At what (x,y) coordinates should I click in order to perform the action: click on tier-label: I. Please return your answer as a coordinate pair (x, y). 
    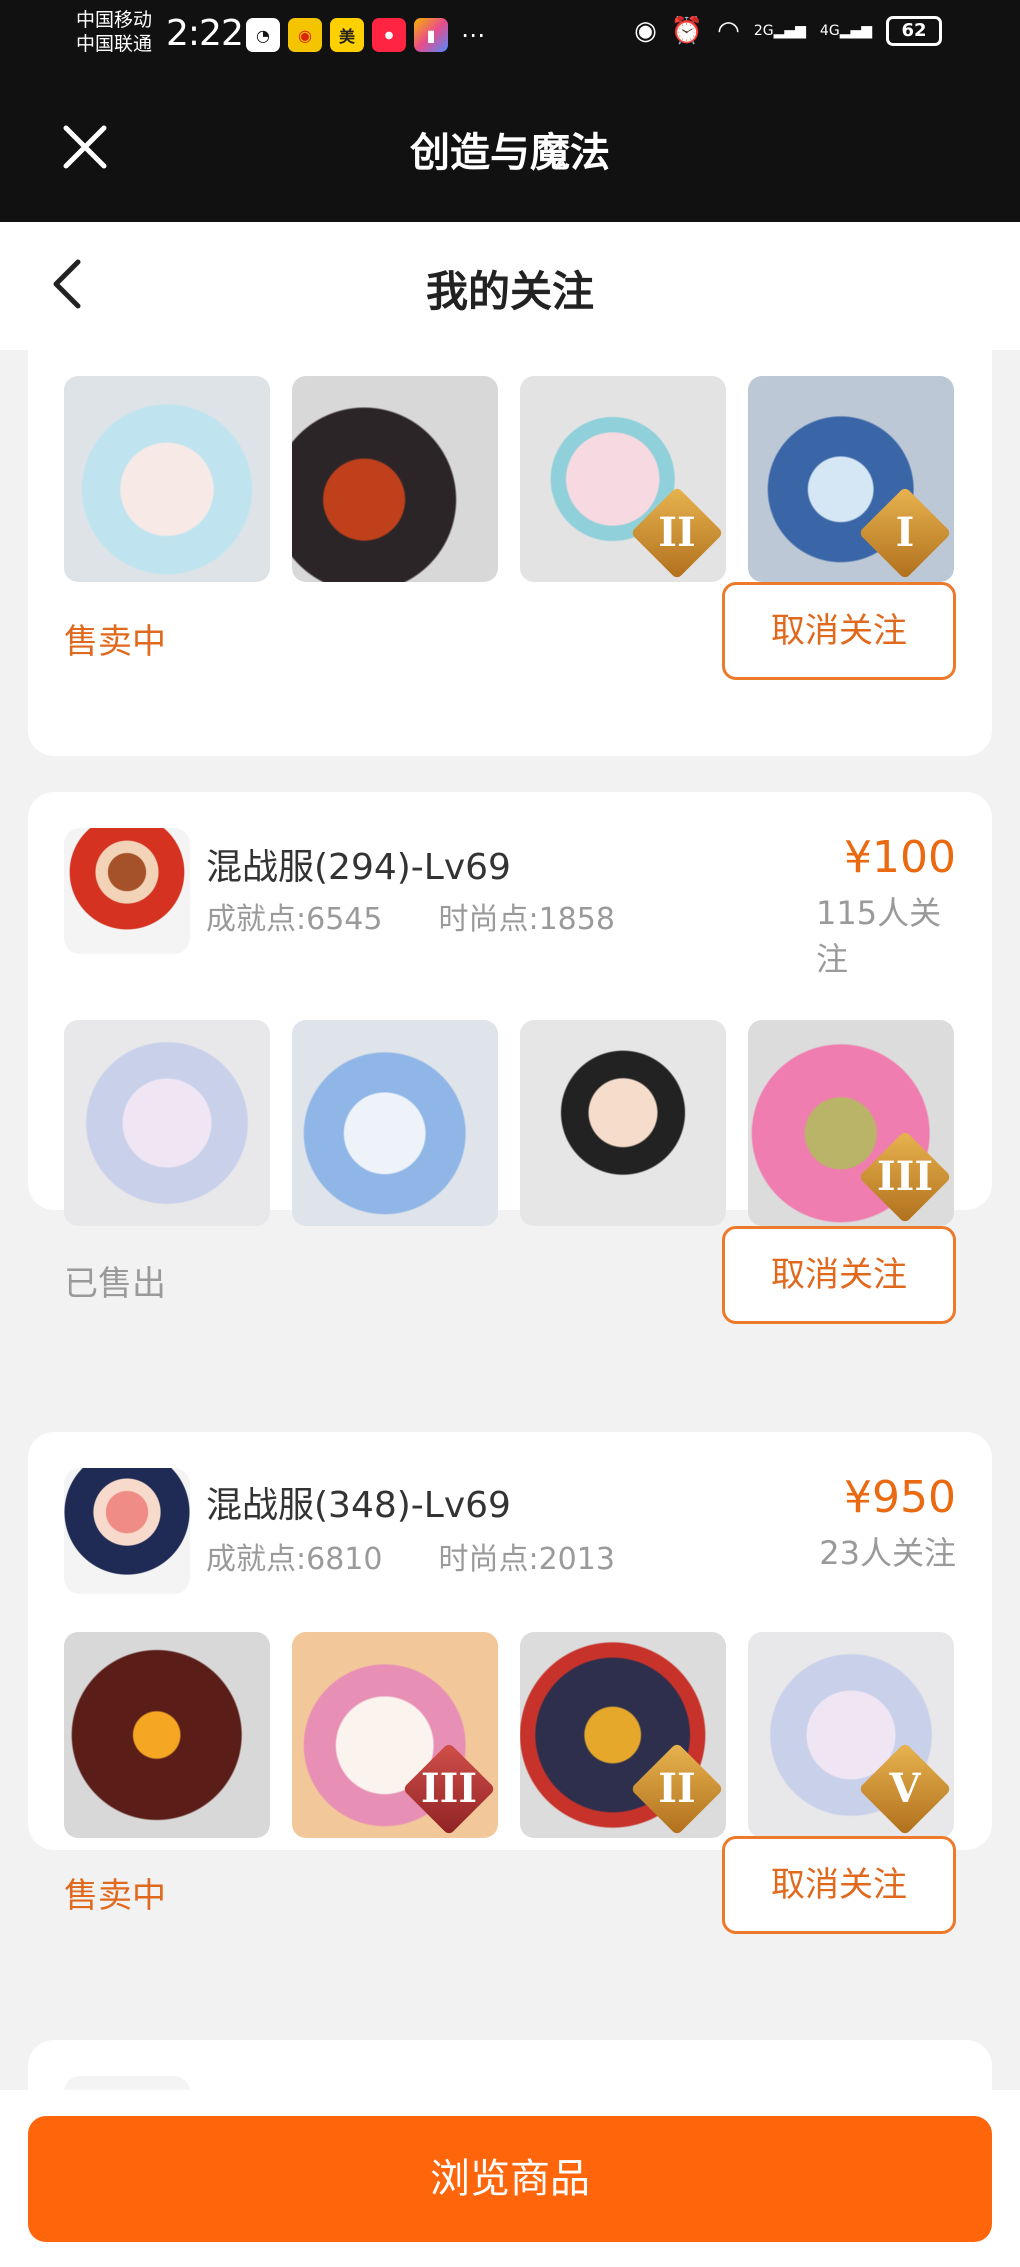
    Looking at the image, I should click on (905, 532).